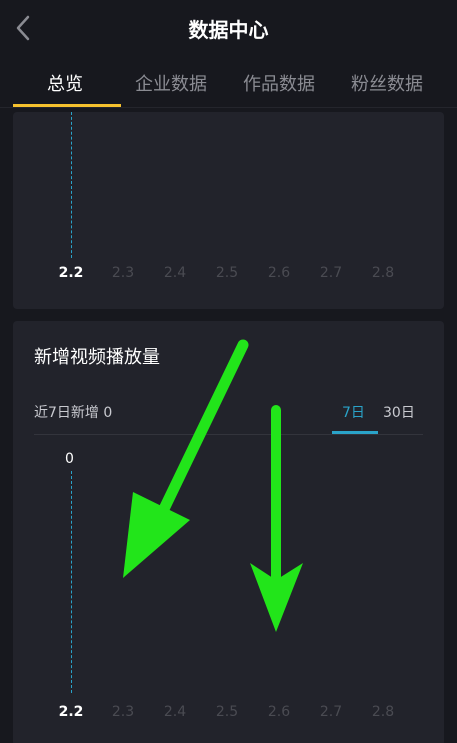  What do you see at coordinates (228, 84) in the screenshot?
I see `tab-bar: 总览 企业数据 作品数据 粉丝数据` at bounding box center [228, 84].